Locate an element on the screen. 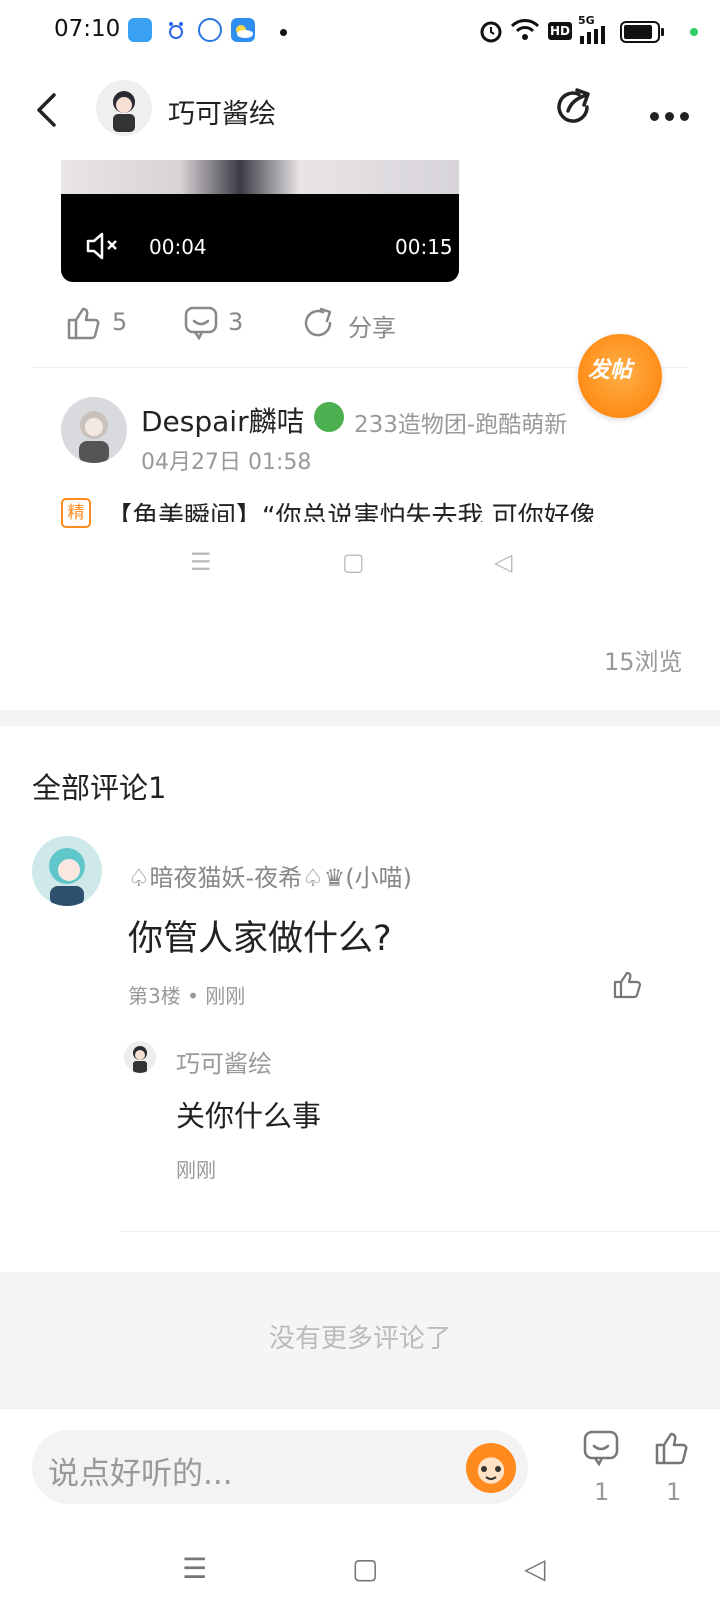 The image size is (720, 1613). share-label: 分享 is located at coordinates (372, 325).